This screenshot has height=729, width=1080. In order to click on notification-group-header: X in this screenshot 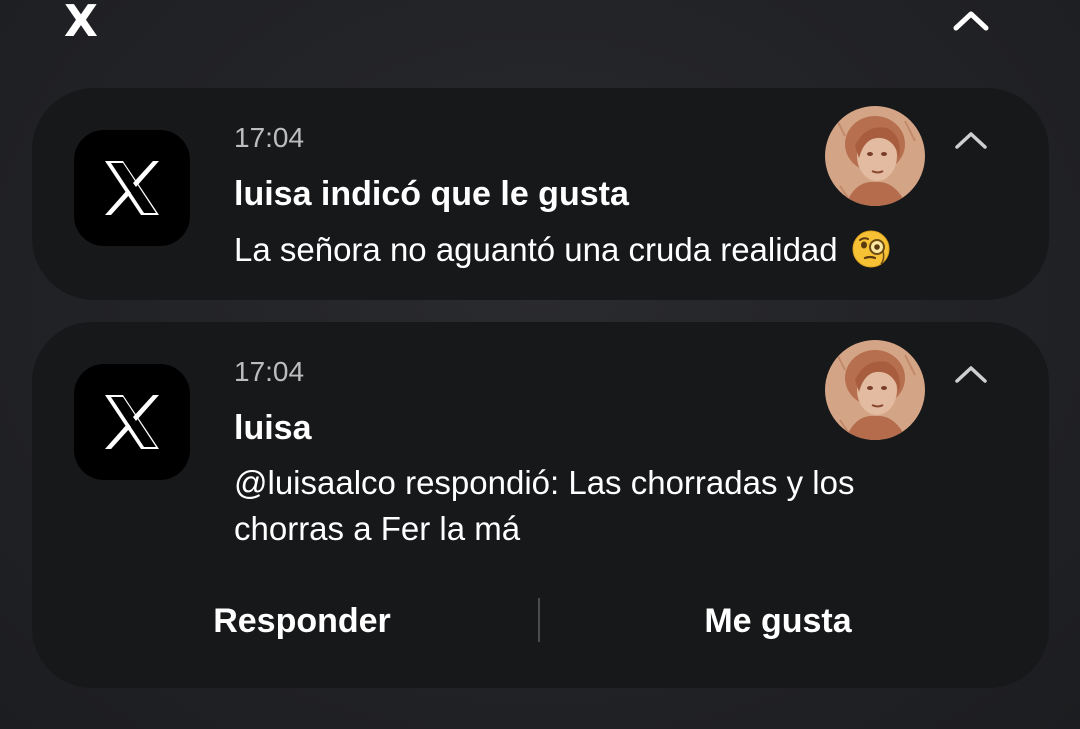, I will do `click(540, 30)`.